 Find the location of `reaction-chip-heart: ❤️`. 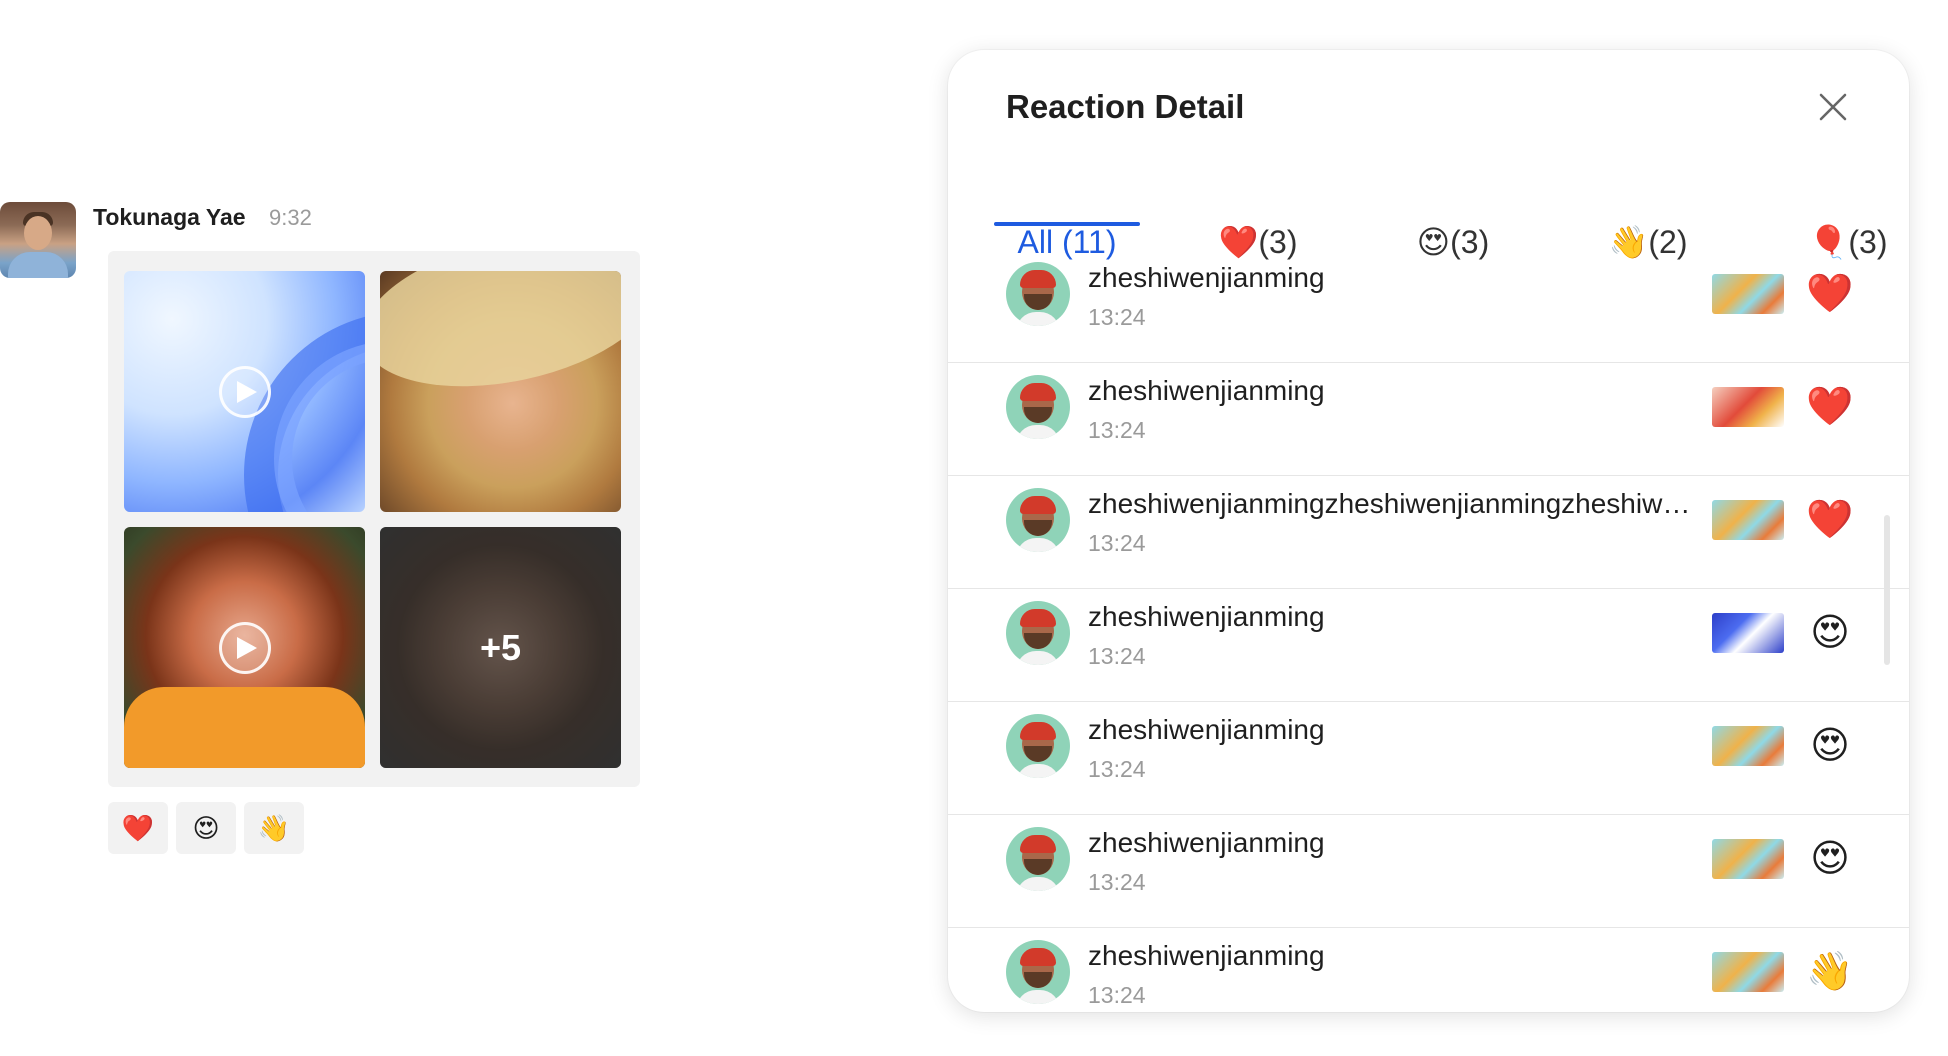

reaction-chip-heart: ❤️ is located at coordinates (138, 828).